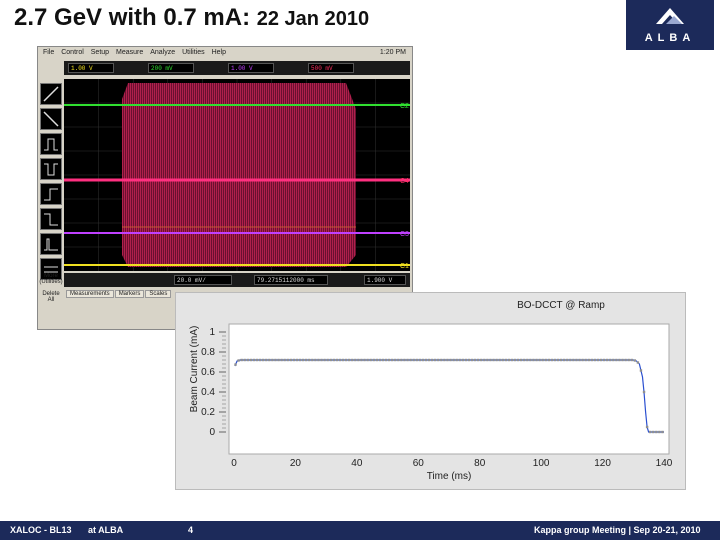 The image size is (720, 540). I want to click on tab-scales: Scales, so click(158, 294).